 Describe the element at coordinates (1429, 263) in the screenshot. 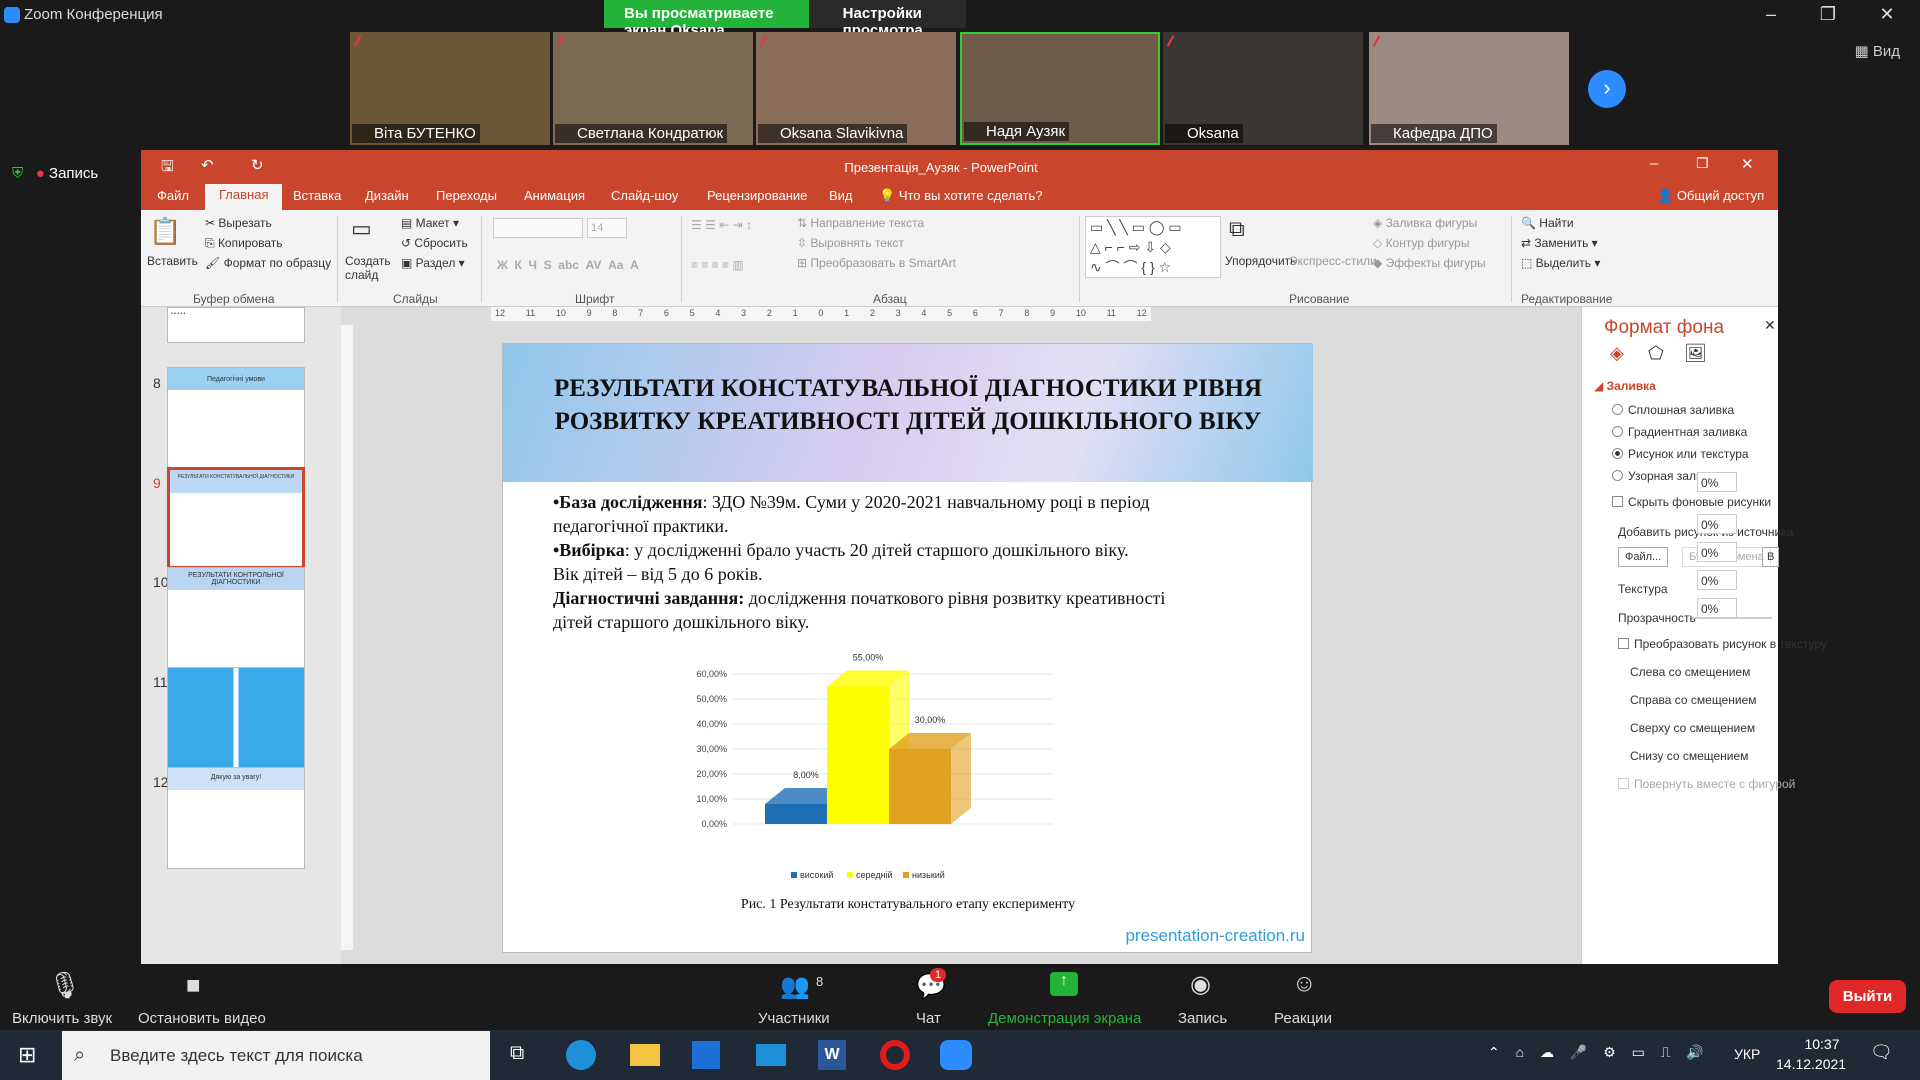

I see `shape-effects-button: ◆ Эффекты фигуры` at that location.